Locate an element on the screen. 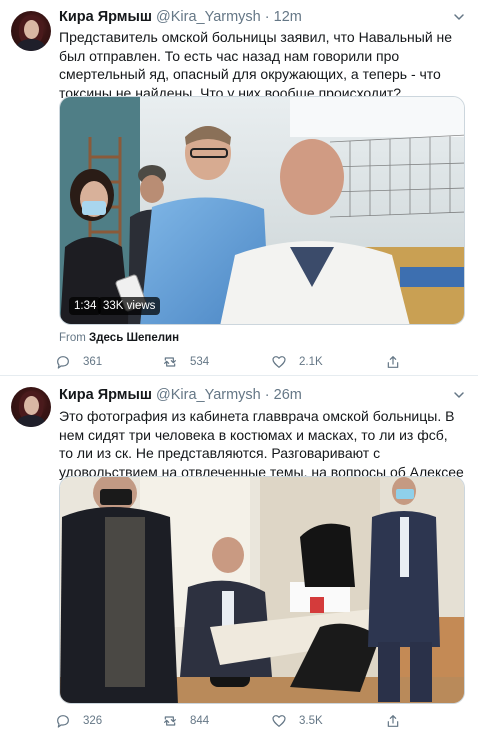 Image resolution: width=478 pixels, height=741 pixels. reply-count: 361 is located at coordinates (93, 362).